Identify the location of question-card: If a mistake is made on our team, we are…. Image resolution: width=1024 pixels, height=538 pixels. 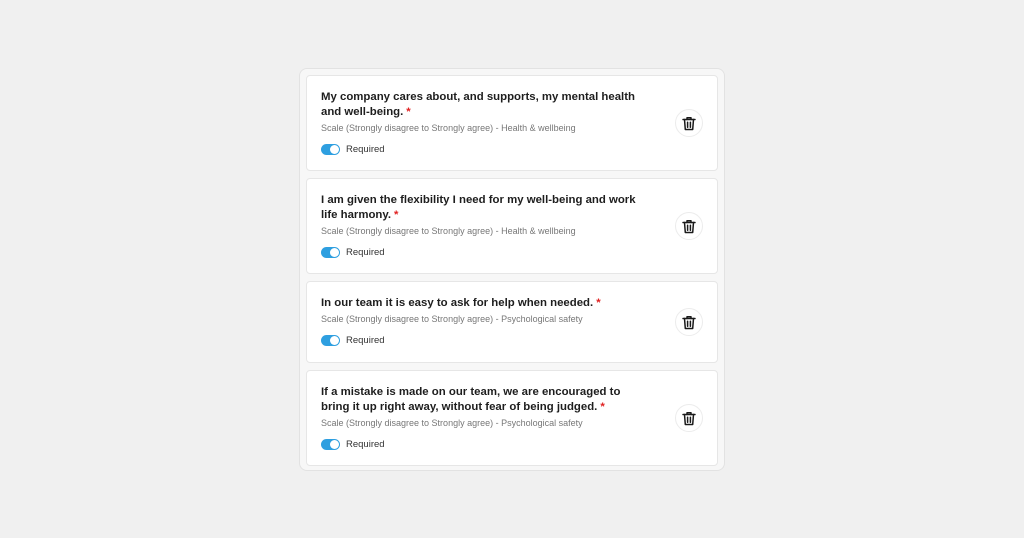
(512, 418).